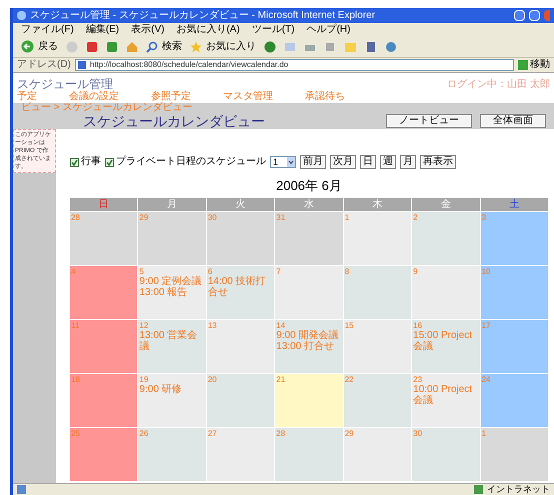  I want to click on calendar-nav-button: 再表示, so click(438, 162).